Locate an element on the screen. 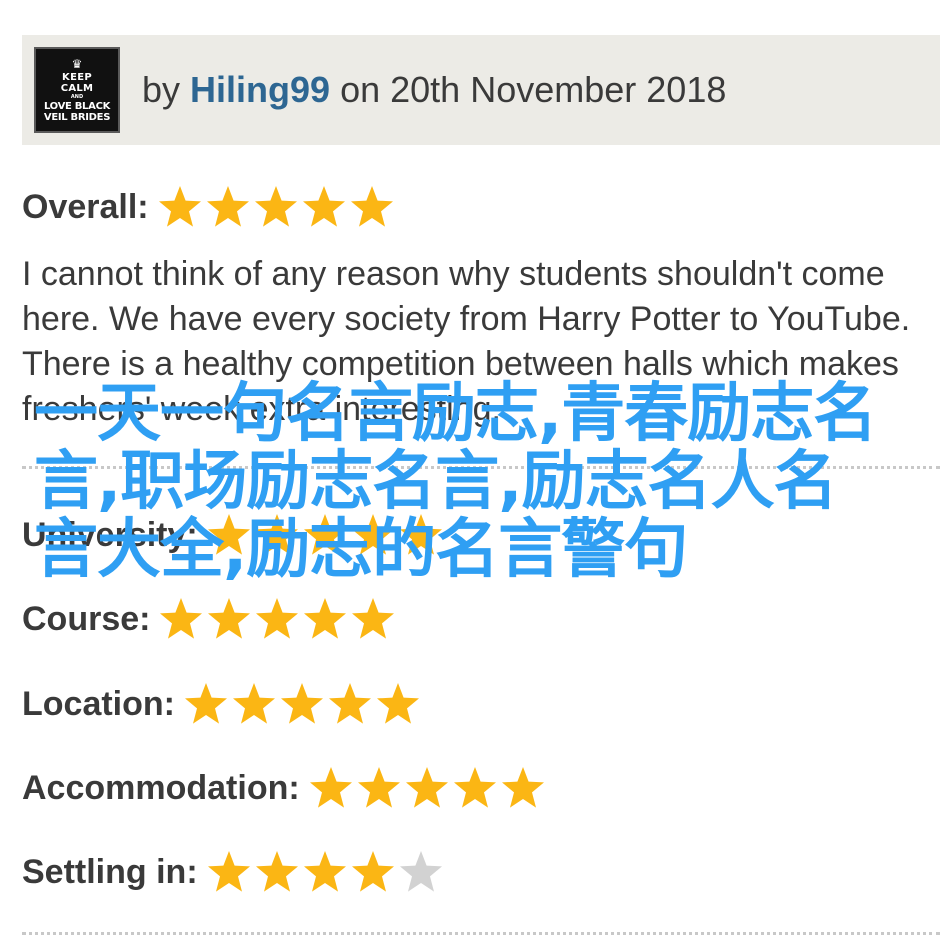  review-date: on 20th November 2018 is located at coordinates (533, 89).